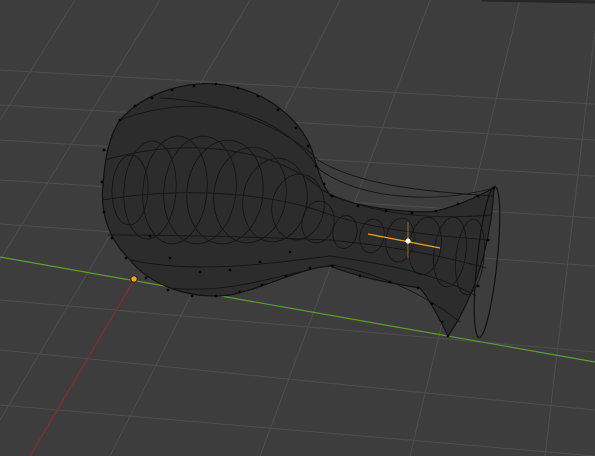  Describe the element at coordinates (408, 241) in the screenshot. I see `crosshair-icon` at that location.